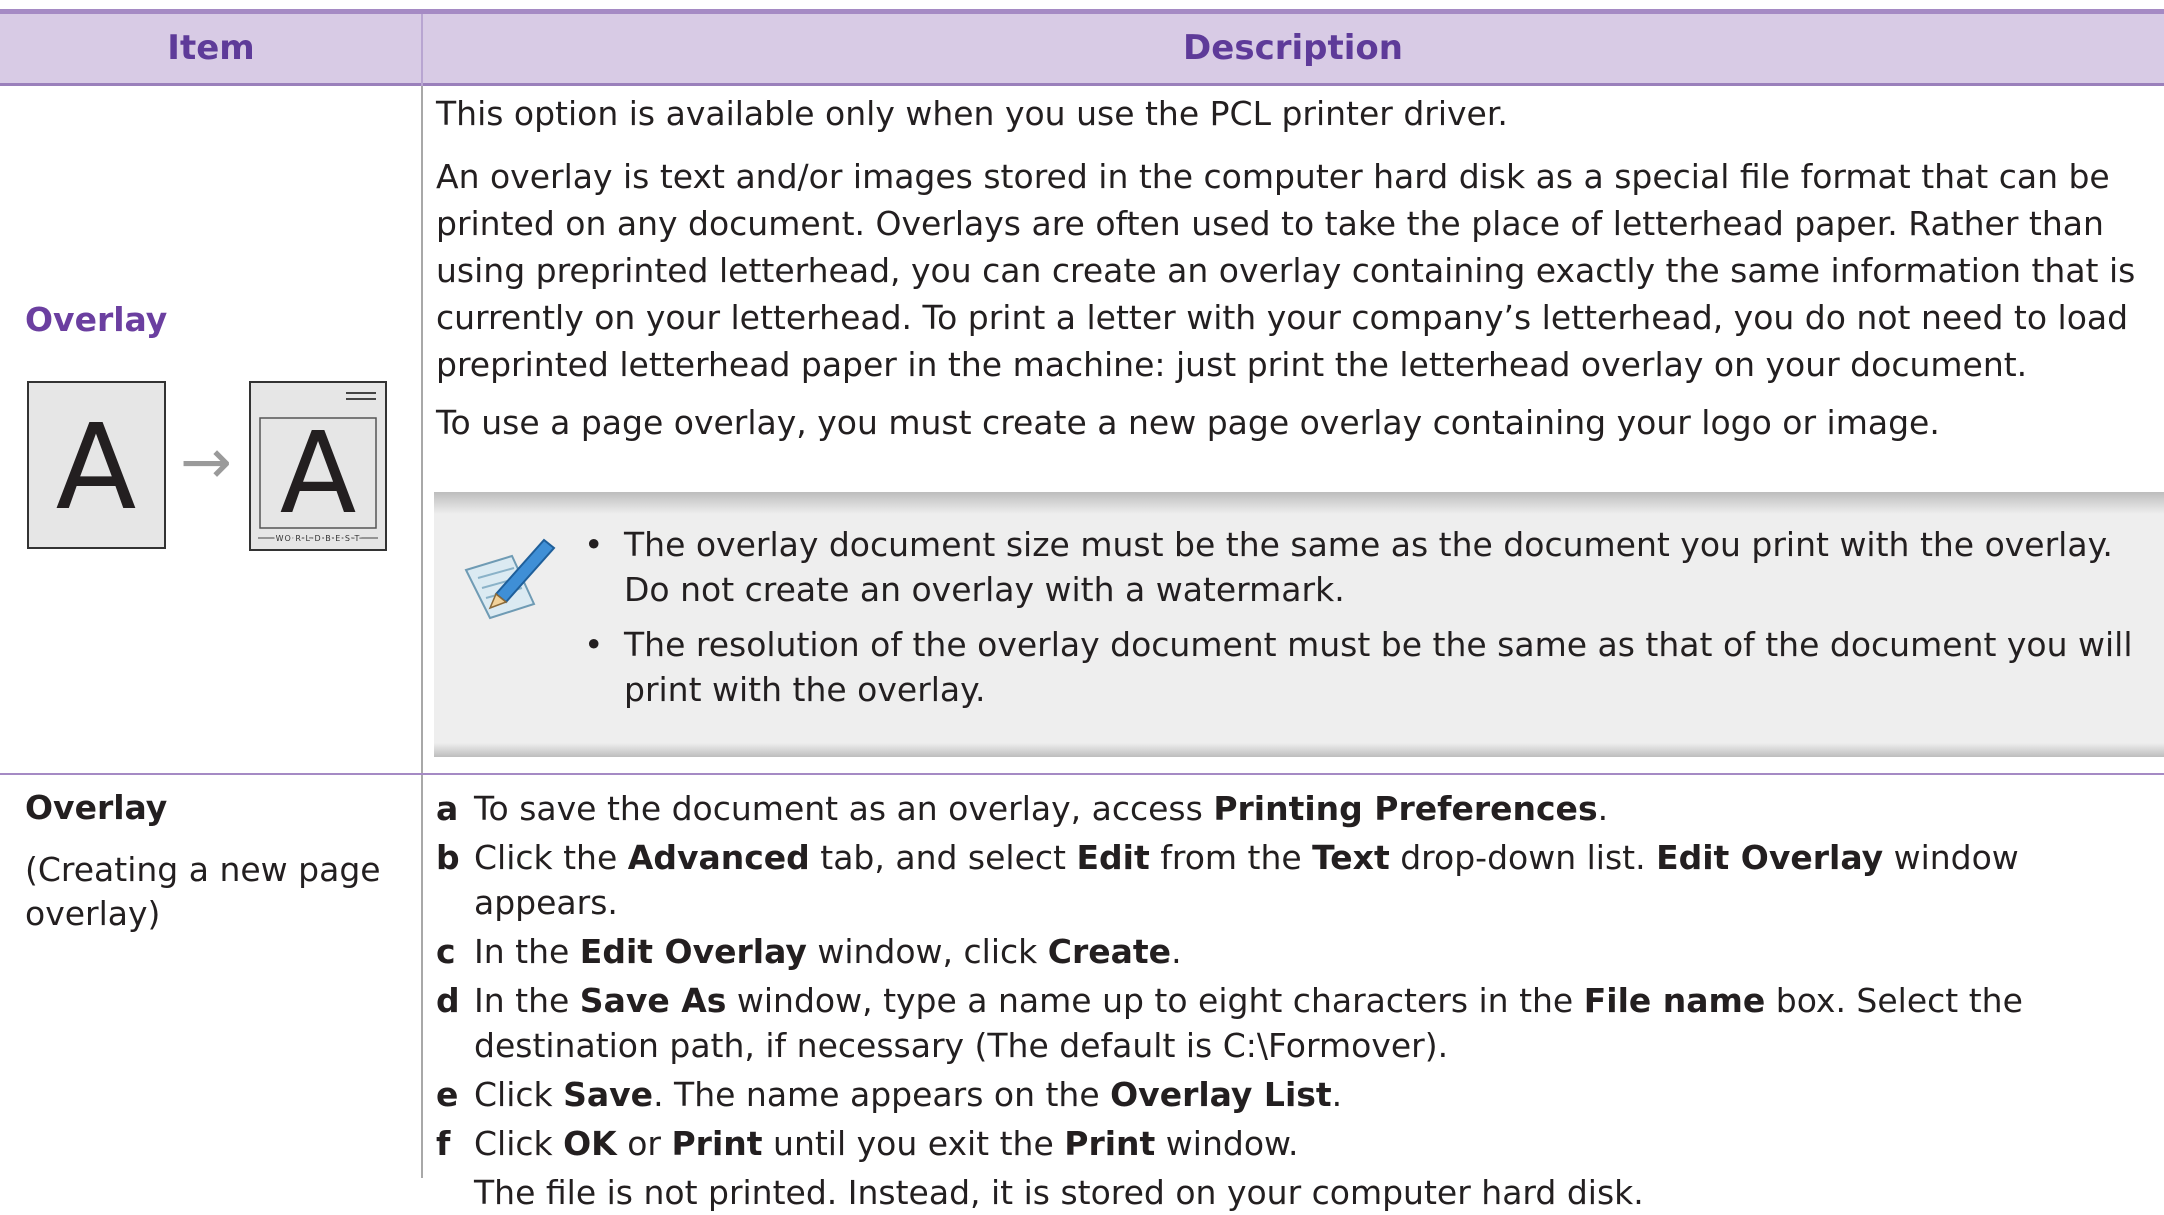 The width and height of the screenshot is (2164, 1215). What do you see at coordinates (318, 474) in the screenshot?
I see `overlay-page-letter: A` at bounding box center [318, 474].